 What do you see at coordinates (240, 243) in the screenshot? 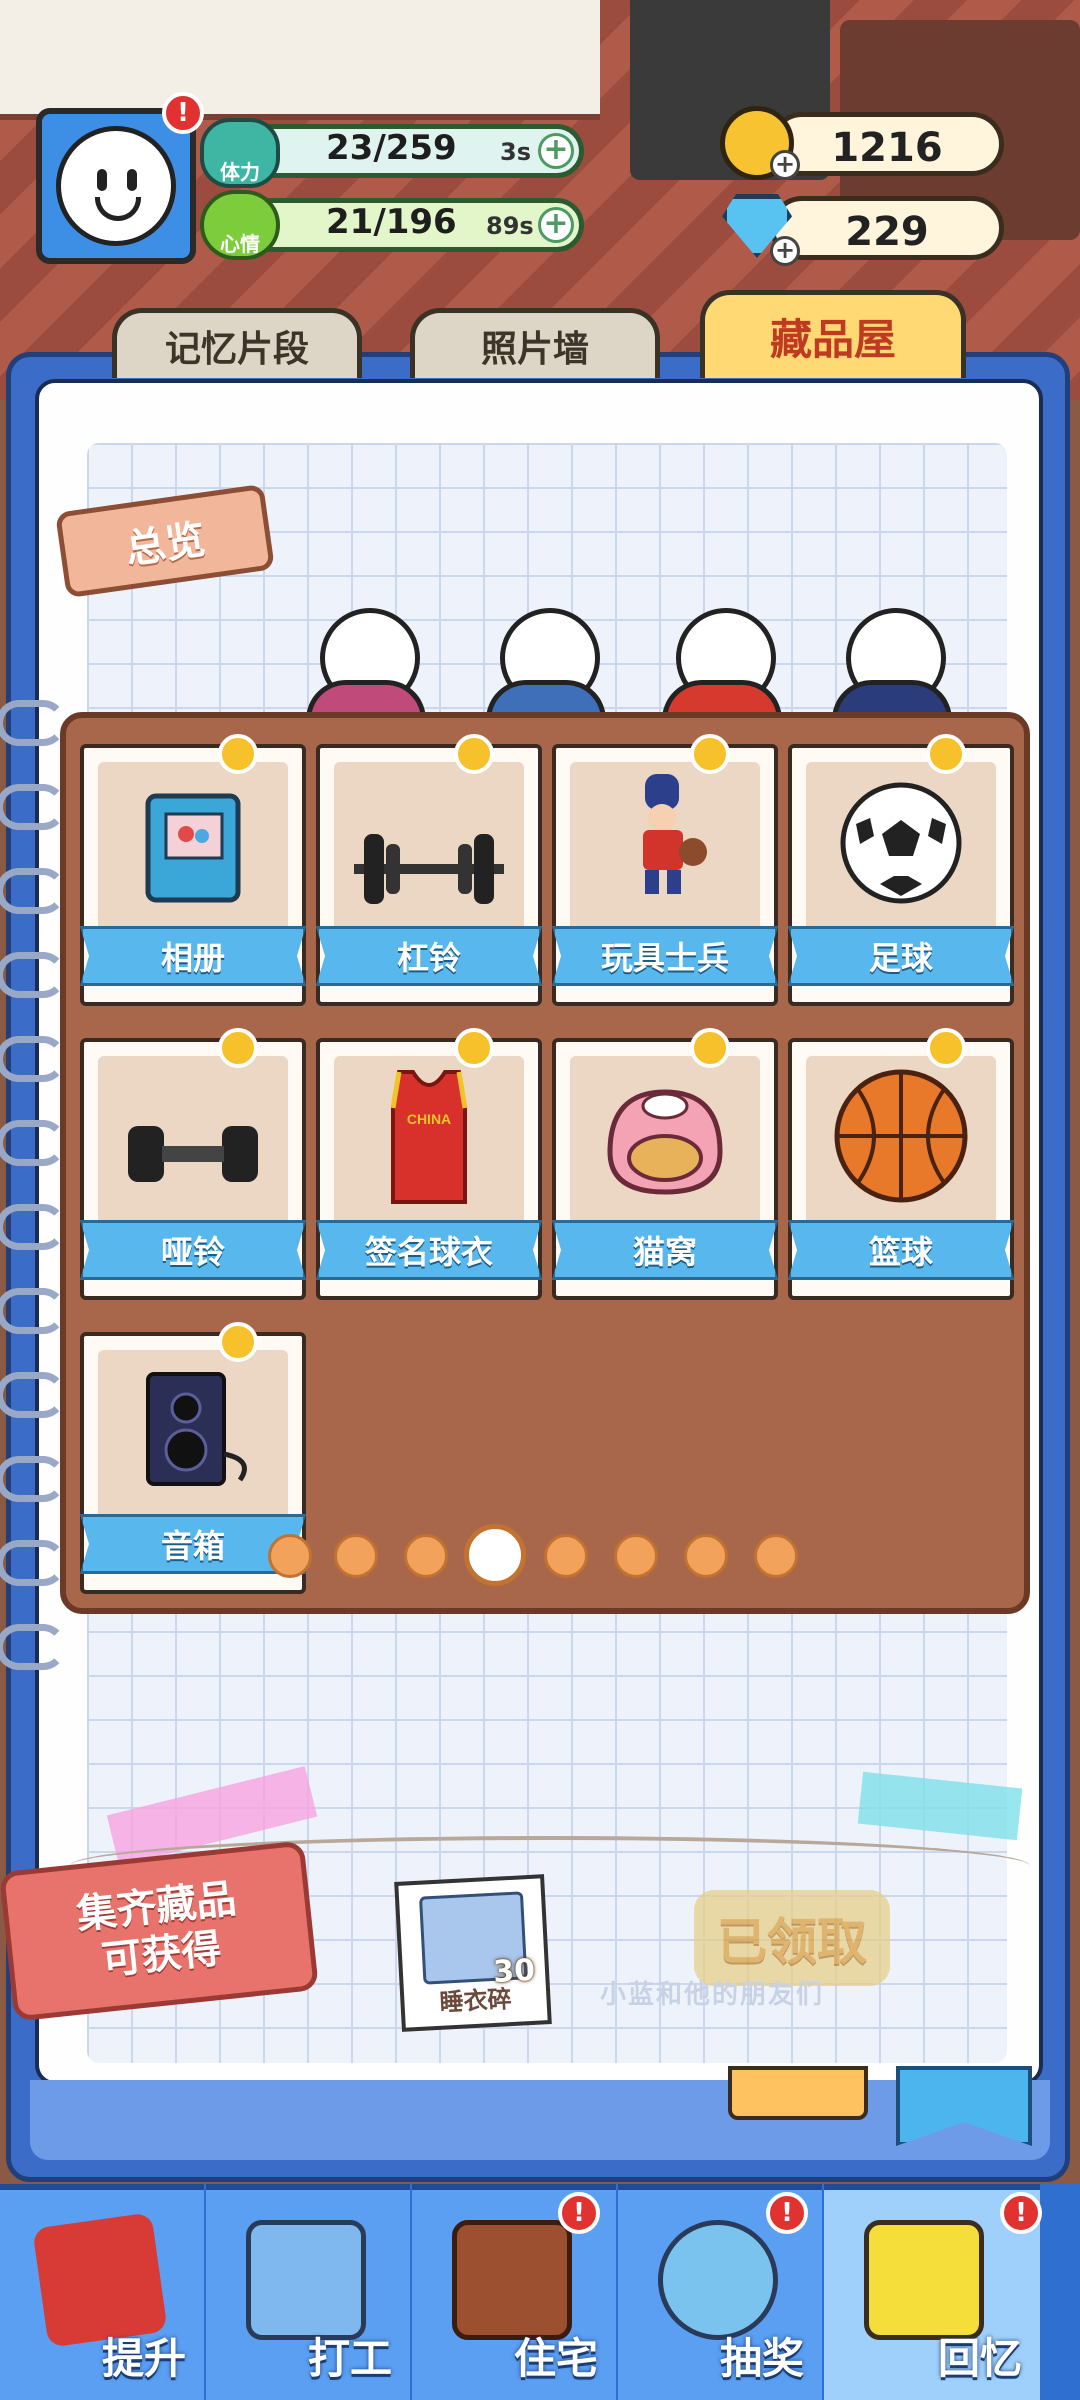
I see `mood-label: 心情` at bounding box center [240, 243].